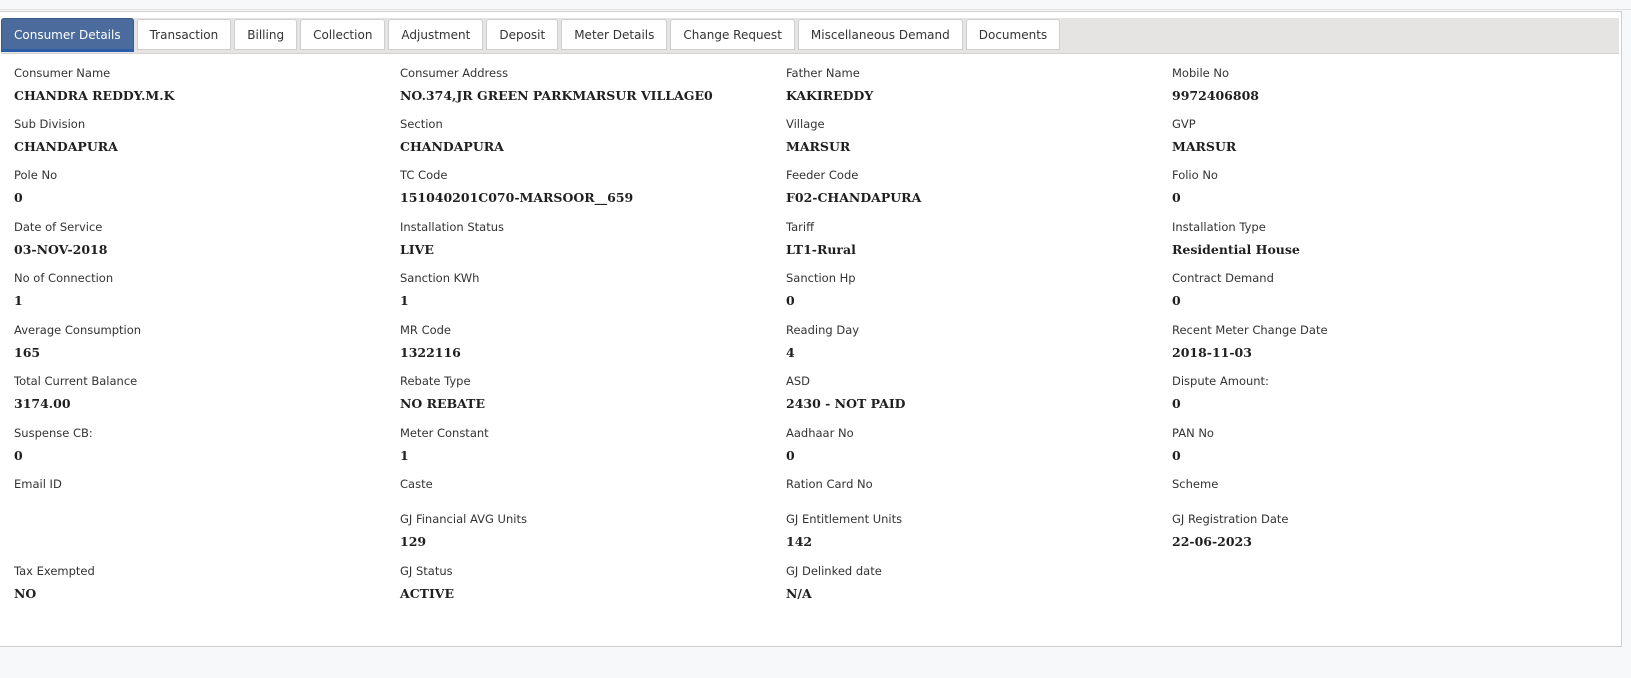 The width and height of the screenshot is (1631, 678). Describe the element at coordinates (800, 227) in the screenshot. I see `field-label: Tariff` at that location.